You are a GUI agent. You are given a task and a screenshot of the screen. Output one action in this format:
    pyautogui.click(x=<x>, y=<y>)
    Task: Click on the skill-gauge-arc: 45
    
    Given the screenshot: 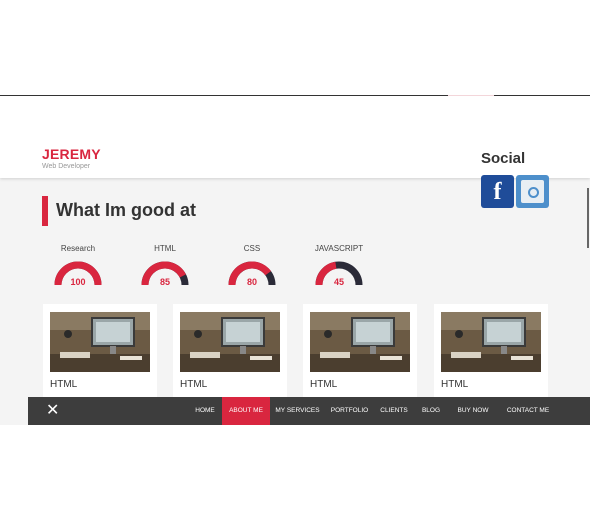 What is the action you would take?
    pyautogui.click(x=339, y=275)
    